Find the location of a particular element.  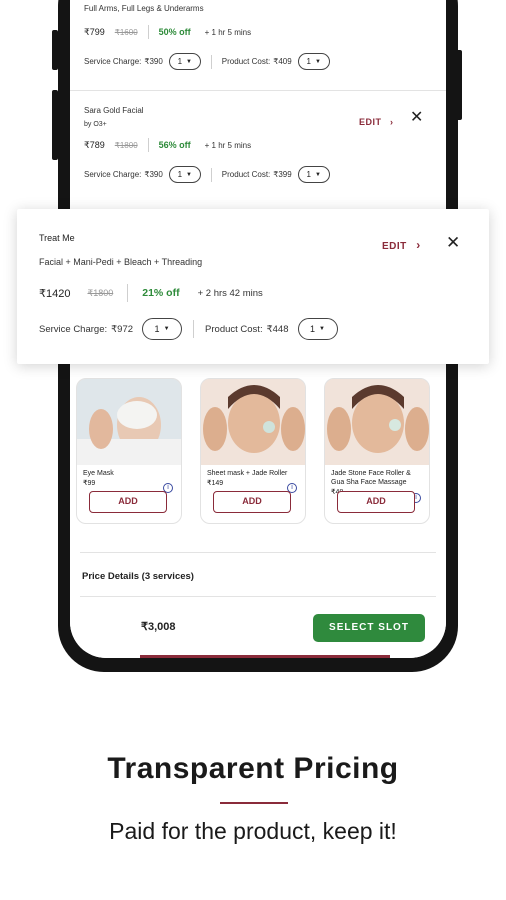

item-price: ₹789 is located at coordinates (94, 144).